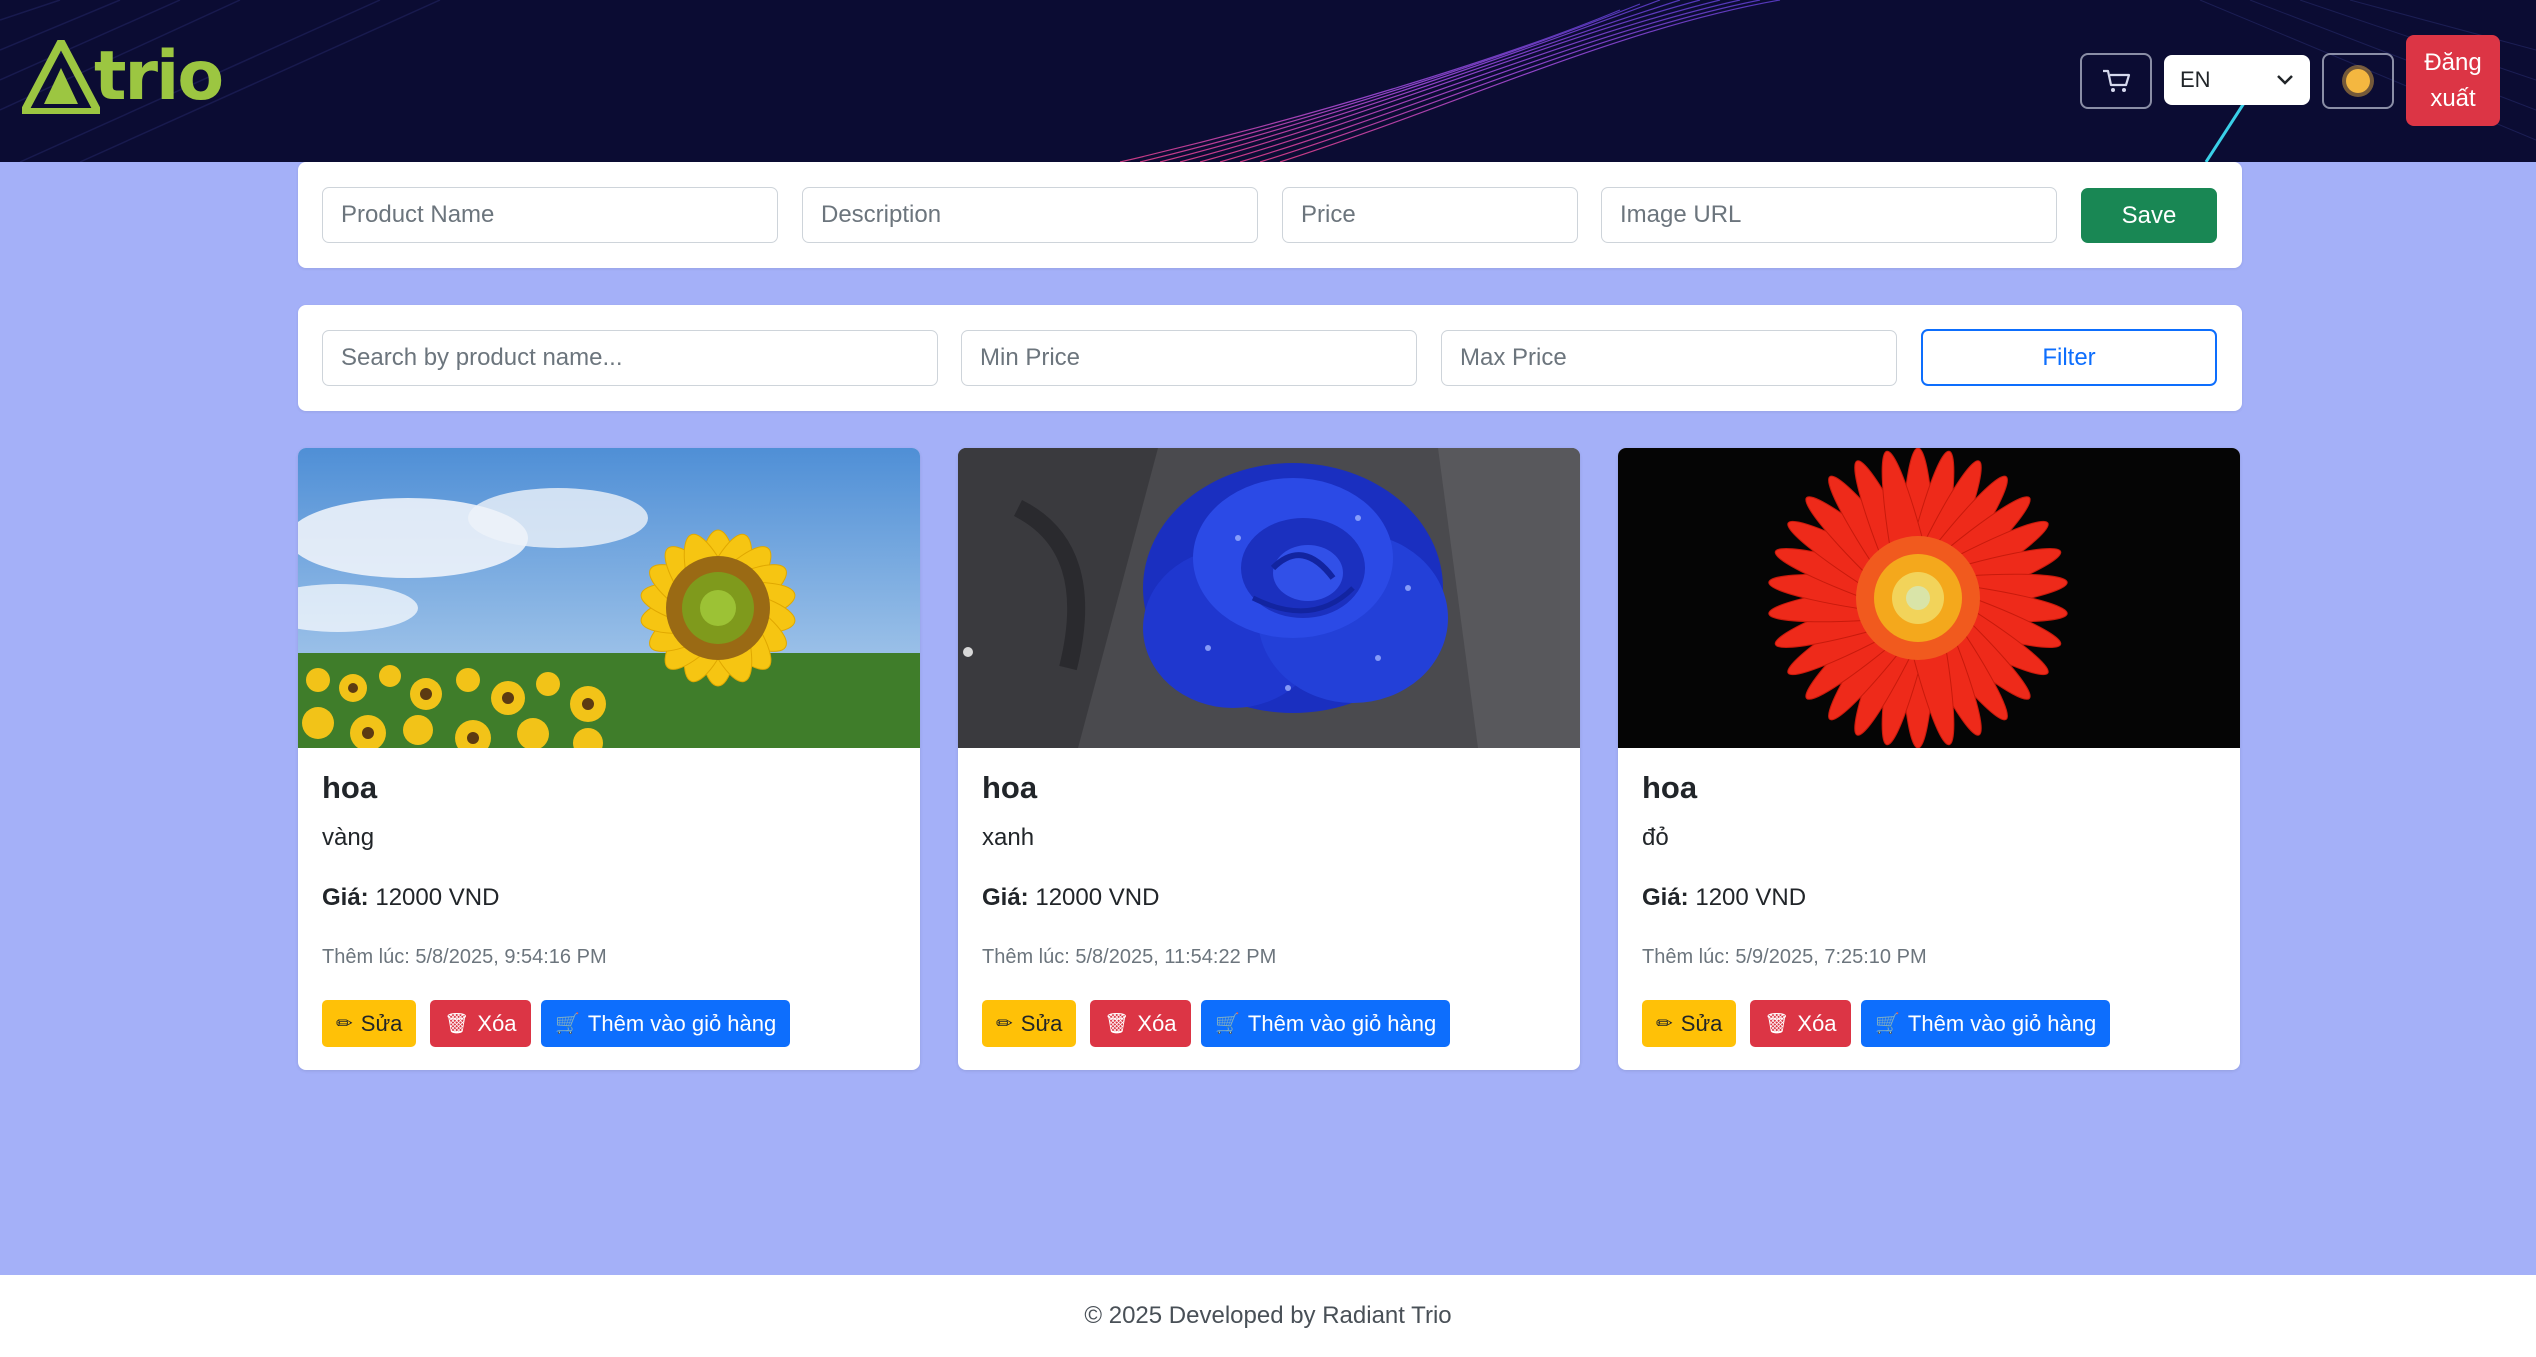 Image resolution: width=2536 pixels, height=1357 pixels. I want to click on header-decoration, so click(1268, 81).